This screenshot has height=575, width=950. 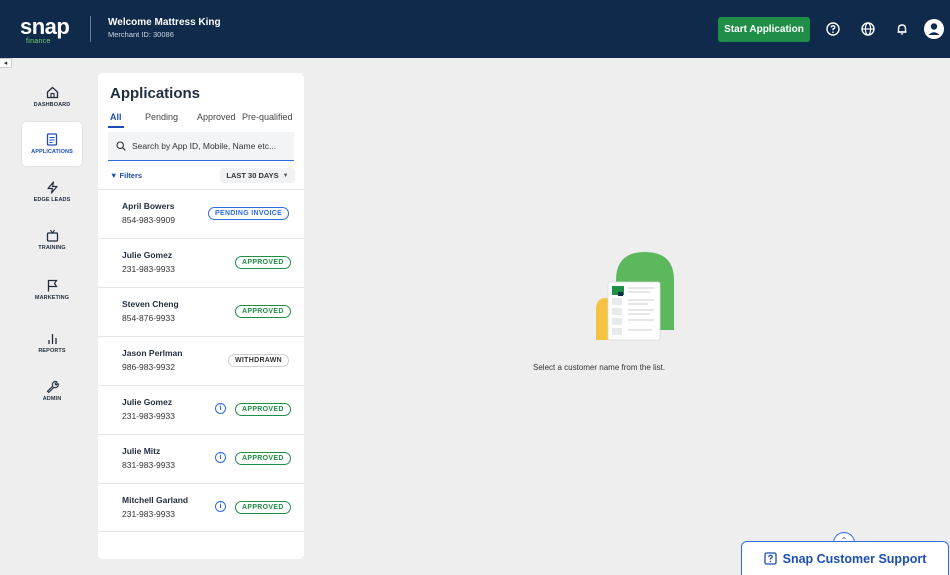 I want to click on active-tab-underline, so click(x=116, y=127).